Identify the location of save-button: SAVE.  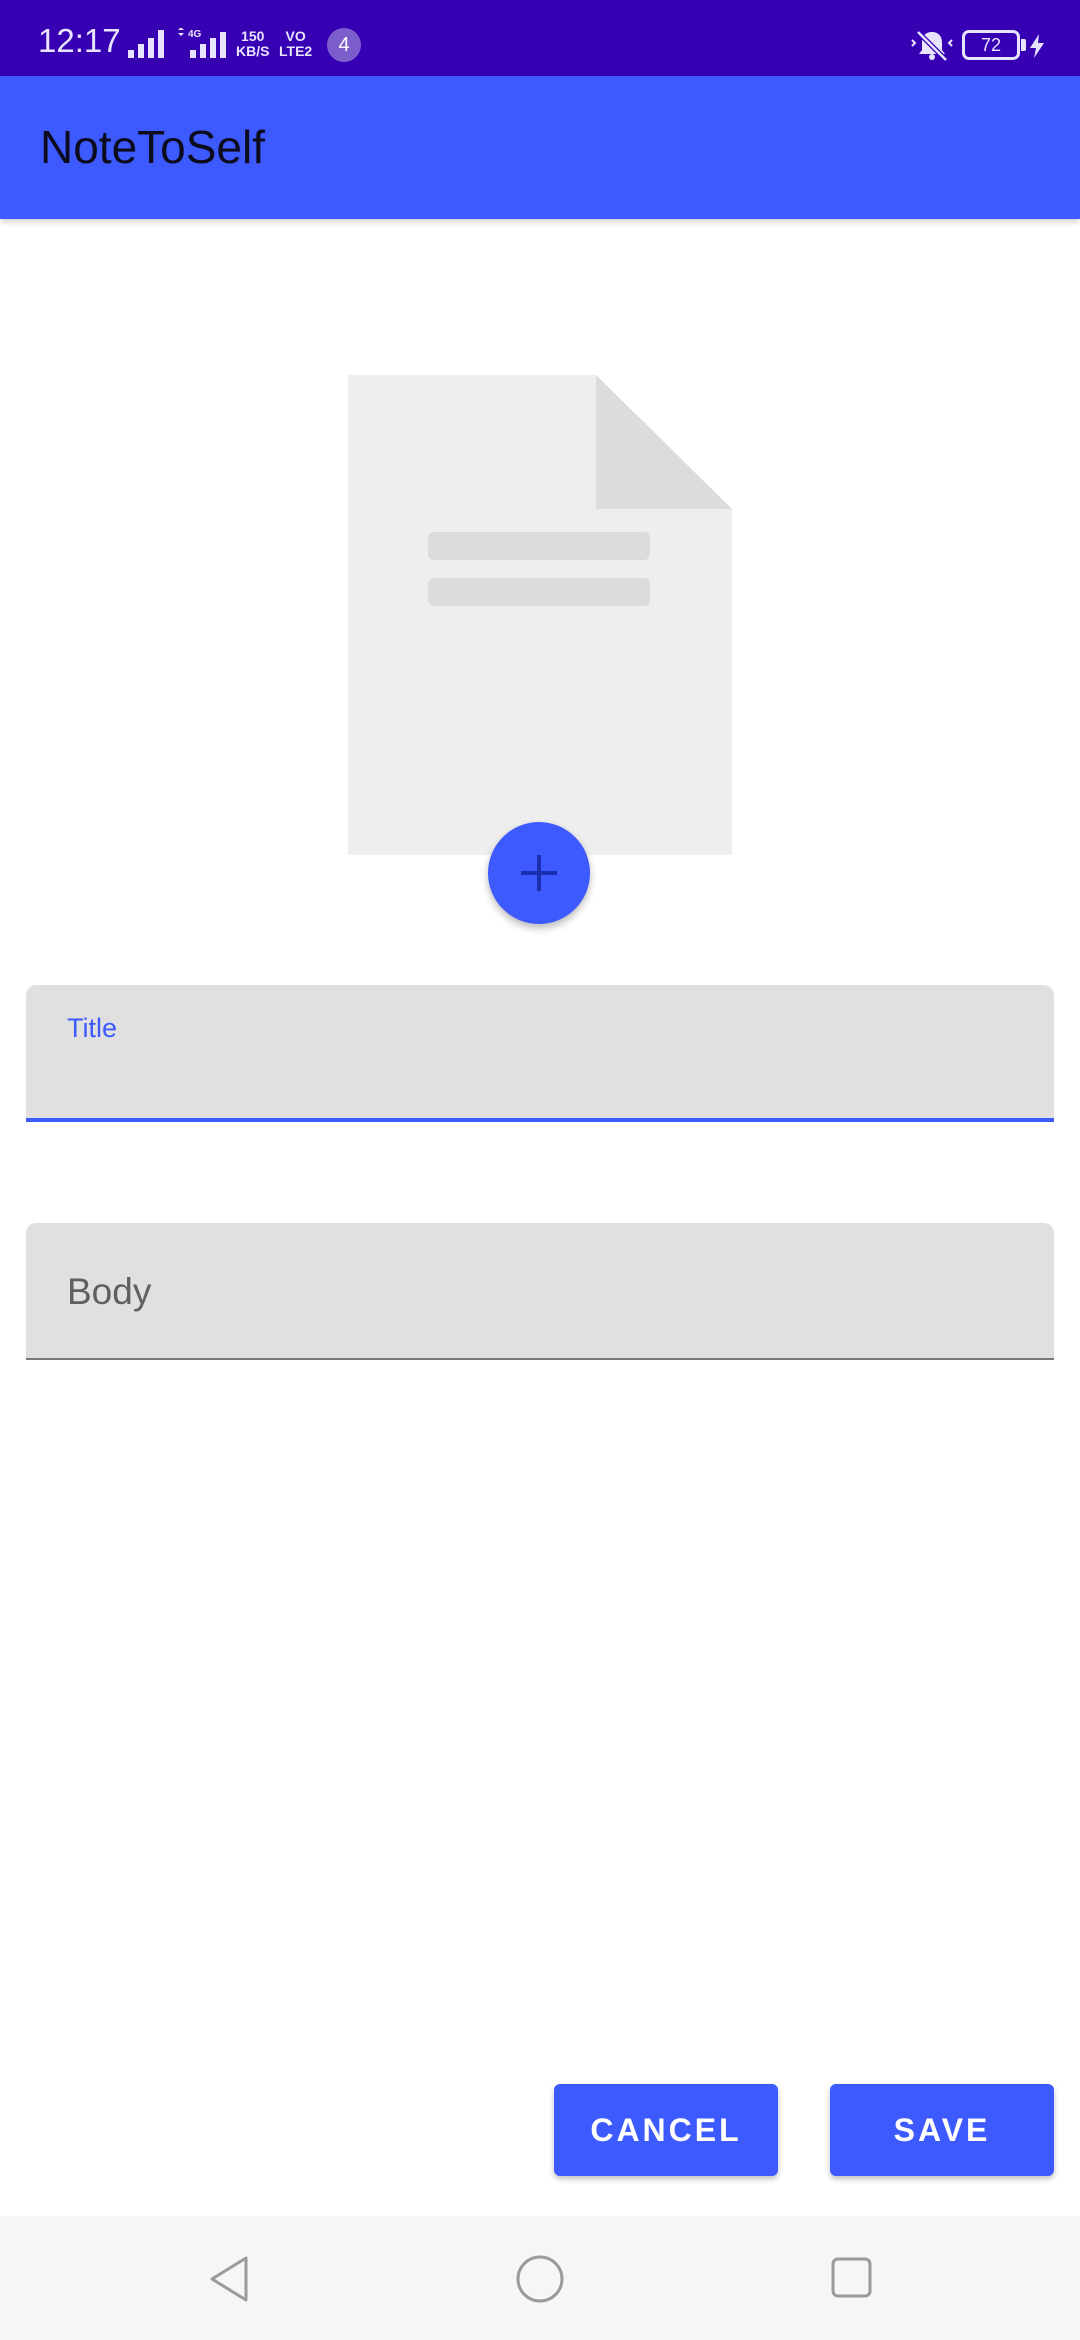
(942, 2130).